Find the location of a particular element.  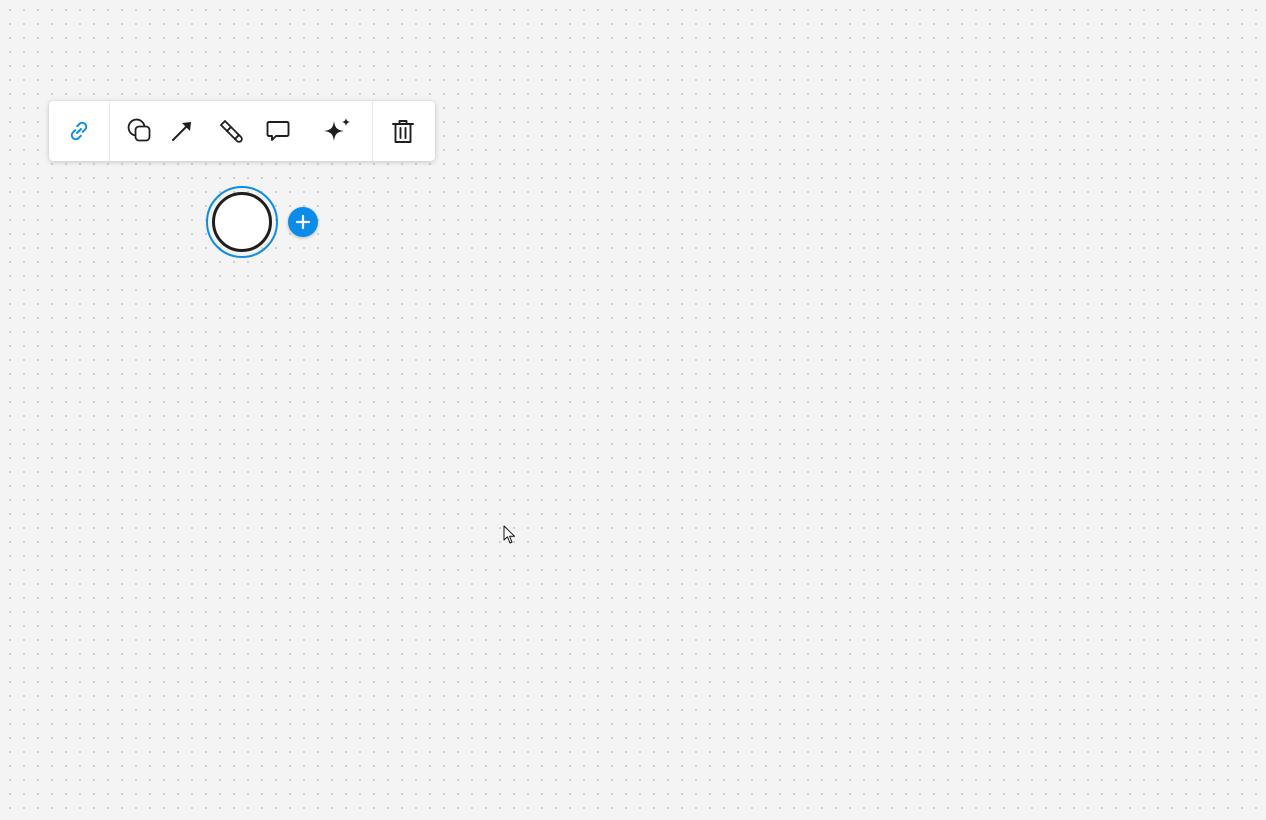

comment-button is located at coordinates (278, 131).